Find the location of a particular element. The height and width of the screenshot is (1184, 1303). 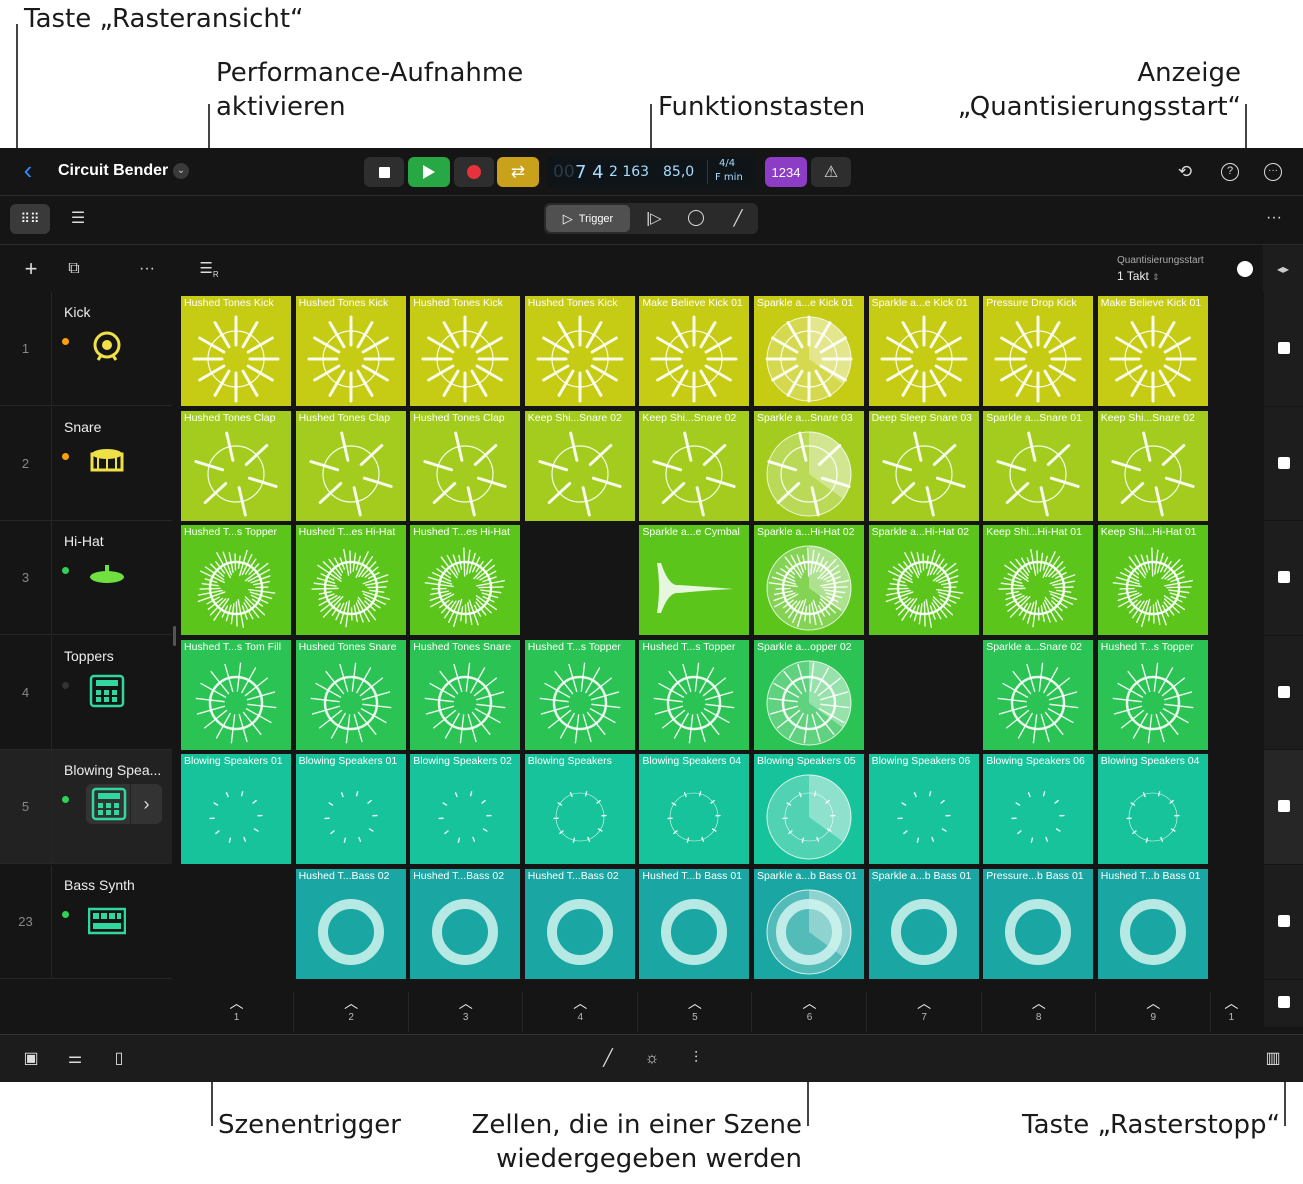

scene-trigger: ︿ 7 is located at coordinates (925, 1012).